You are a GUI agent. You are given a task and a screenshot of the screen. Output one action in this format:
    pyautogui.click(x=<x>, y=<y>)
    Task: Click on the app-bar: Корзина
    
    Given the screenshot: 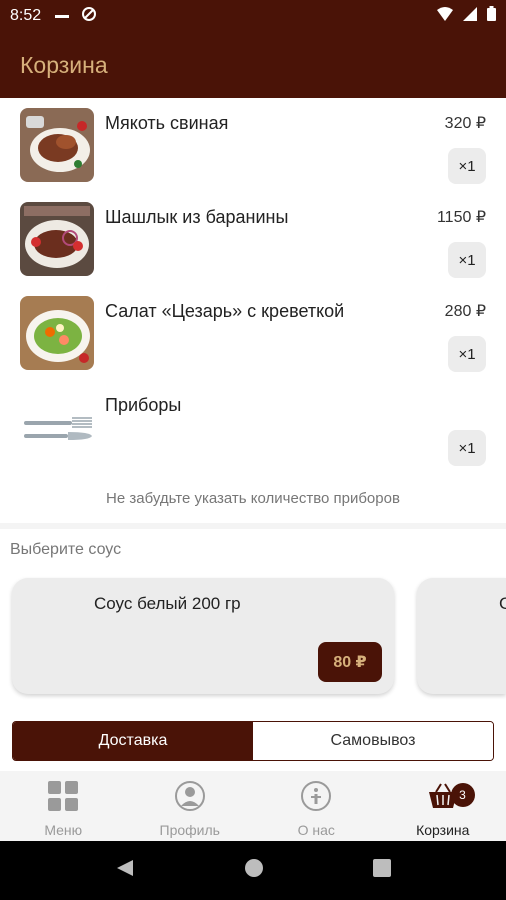 What is the action you would take?
    pyautogui.click(x=253, y=65)
    